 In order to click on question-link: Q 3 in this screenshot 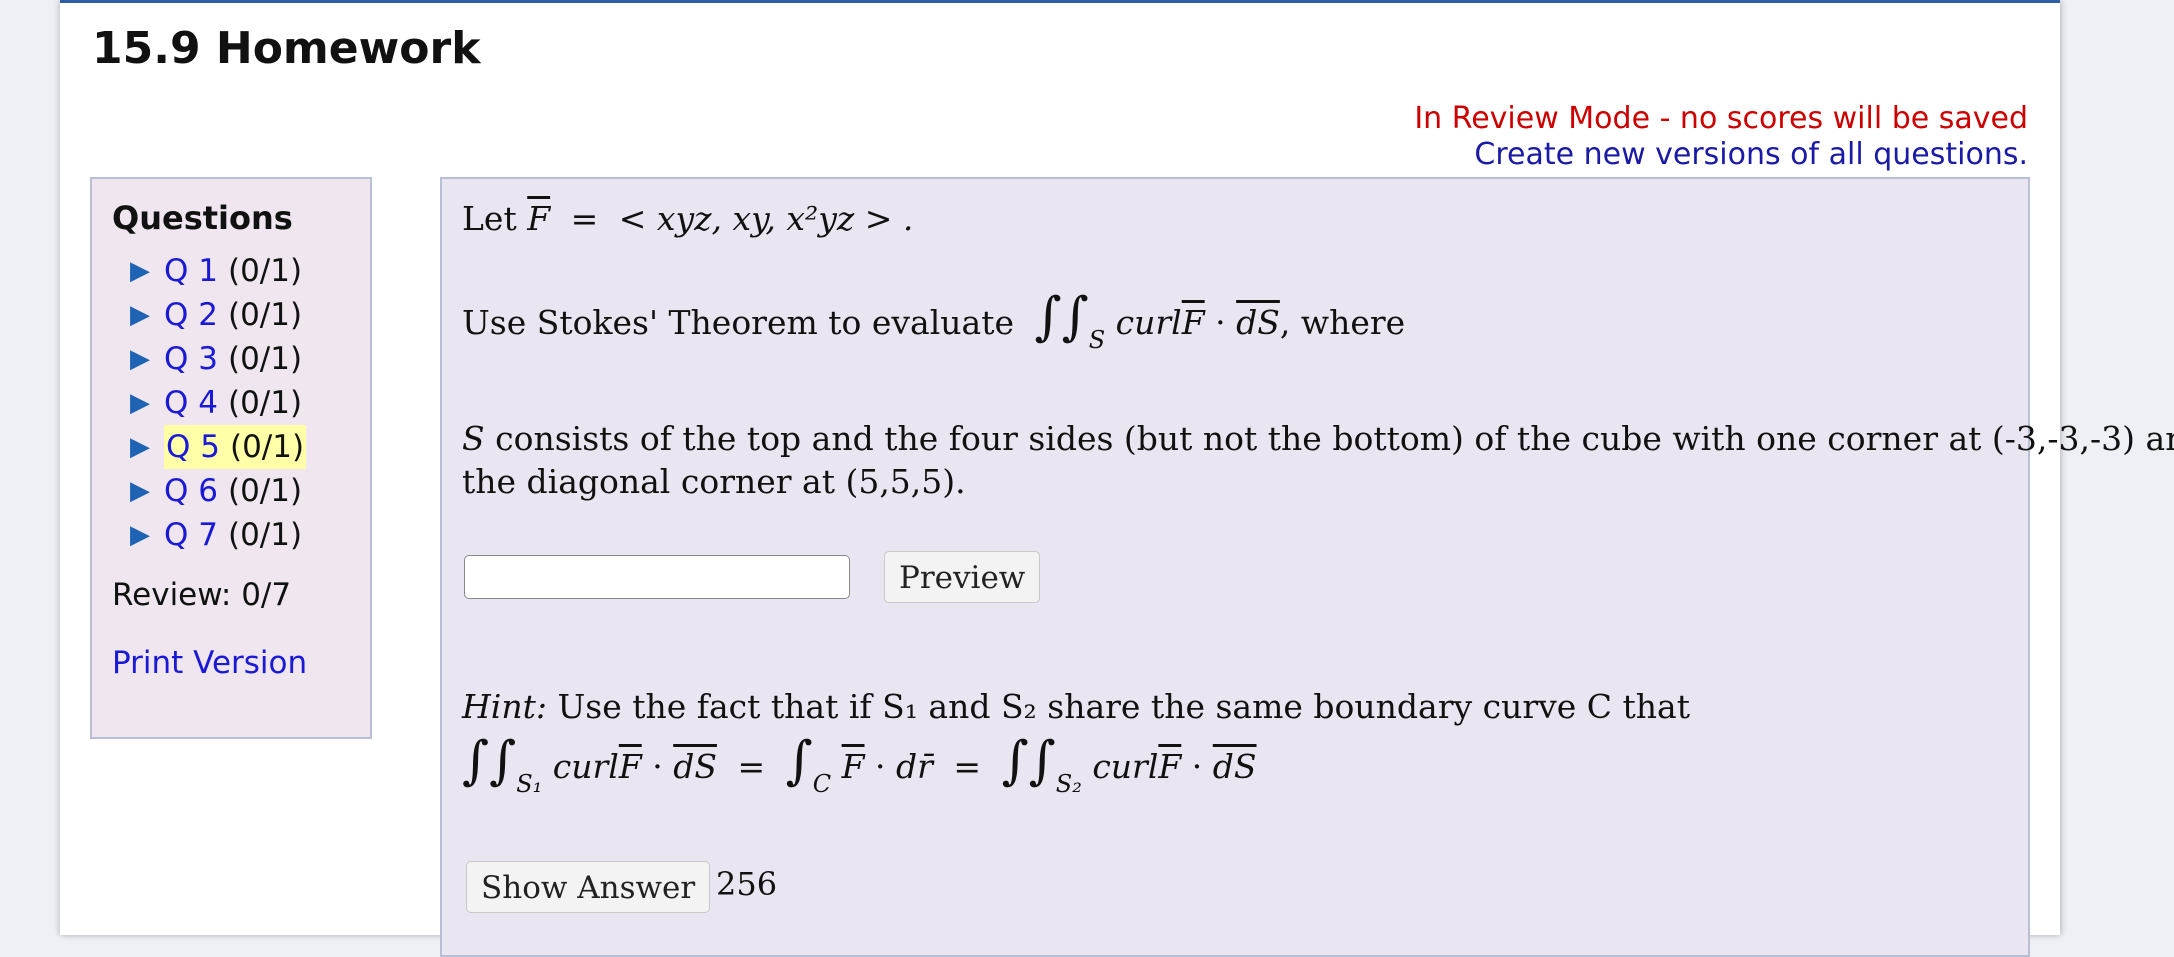, I will do `click(191, 359)`.